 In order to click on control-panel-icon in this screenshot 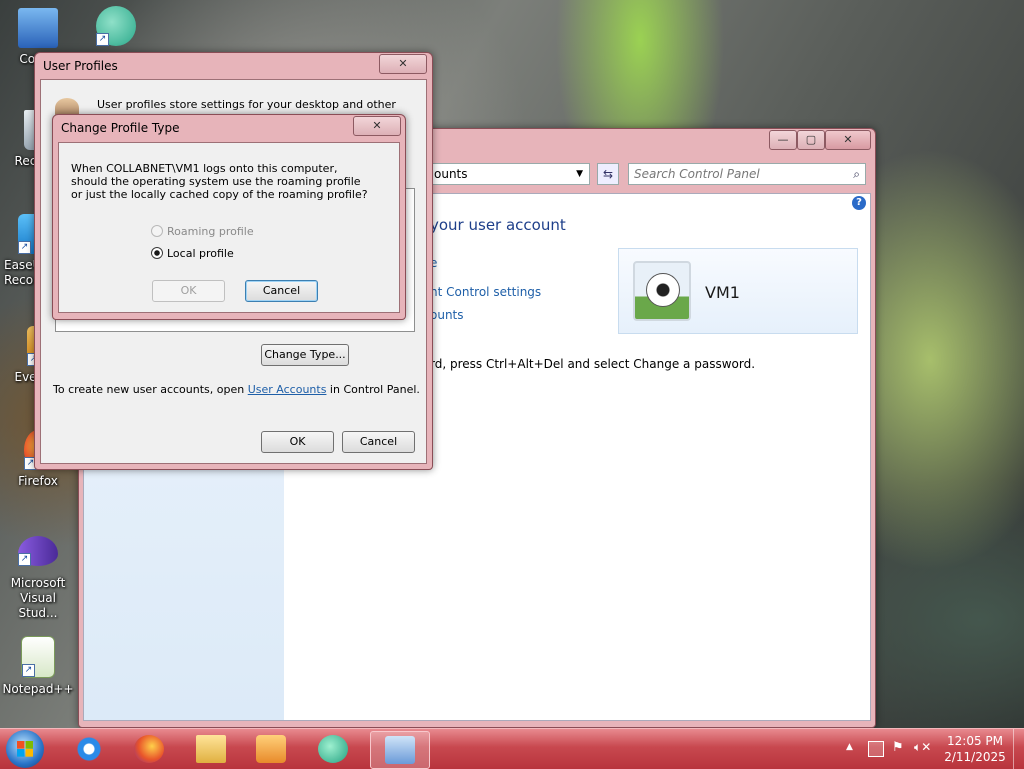, I will do `click(400, 750)`.